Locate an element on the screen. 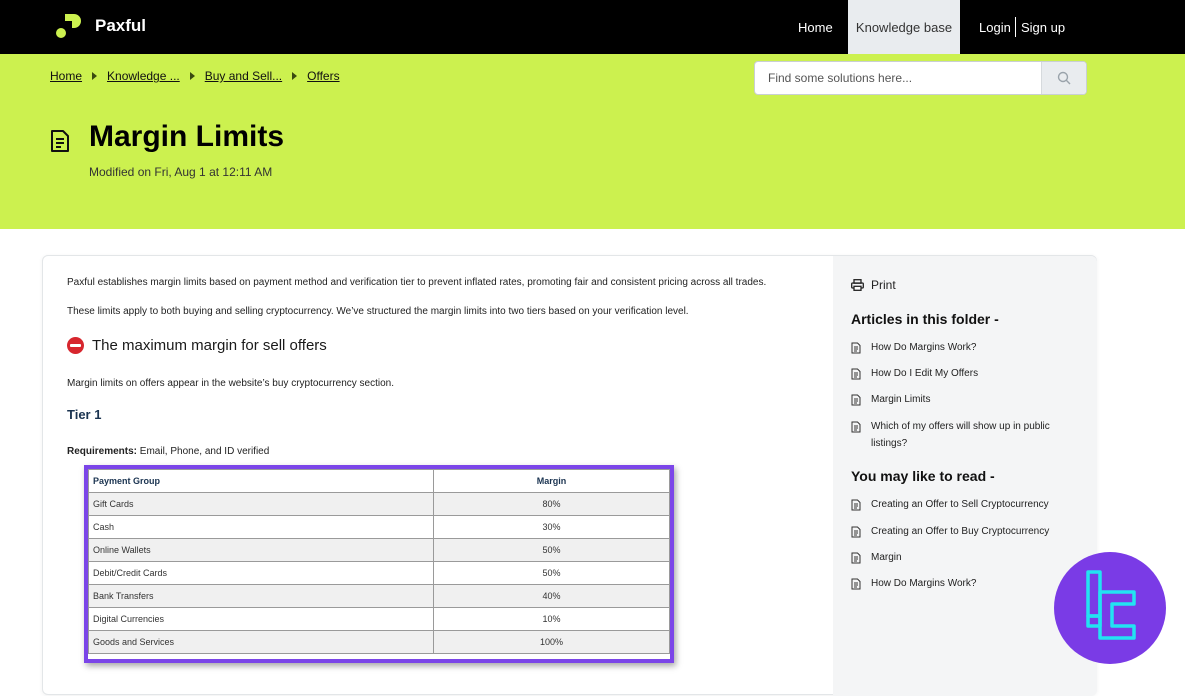  related-article-title: Creating an Offer to Buy Cryptocurrency is located at coordinates (960, 531).